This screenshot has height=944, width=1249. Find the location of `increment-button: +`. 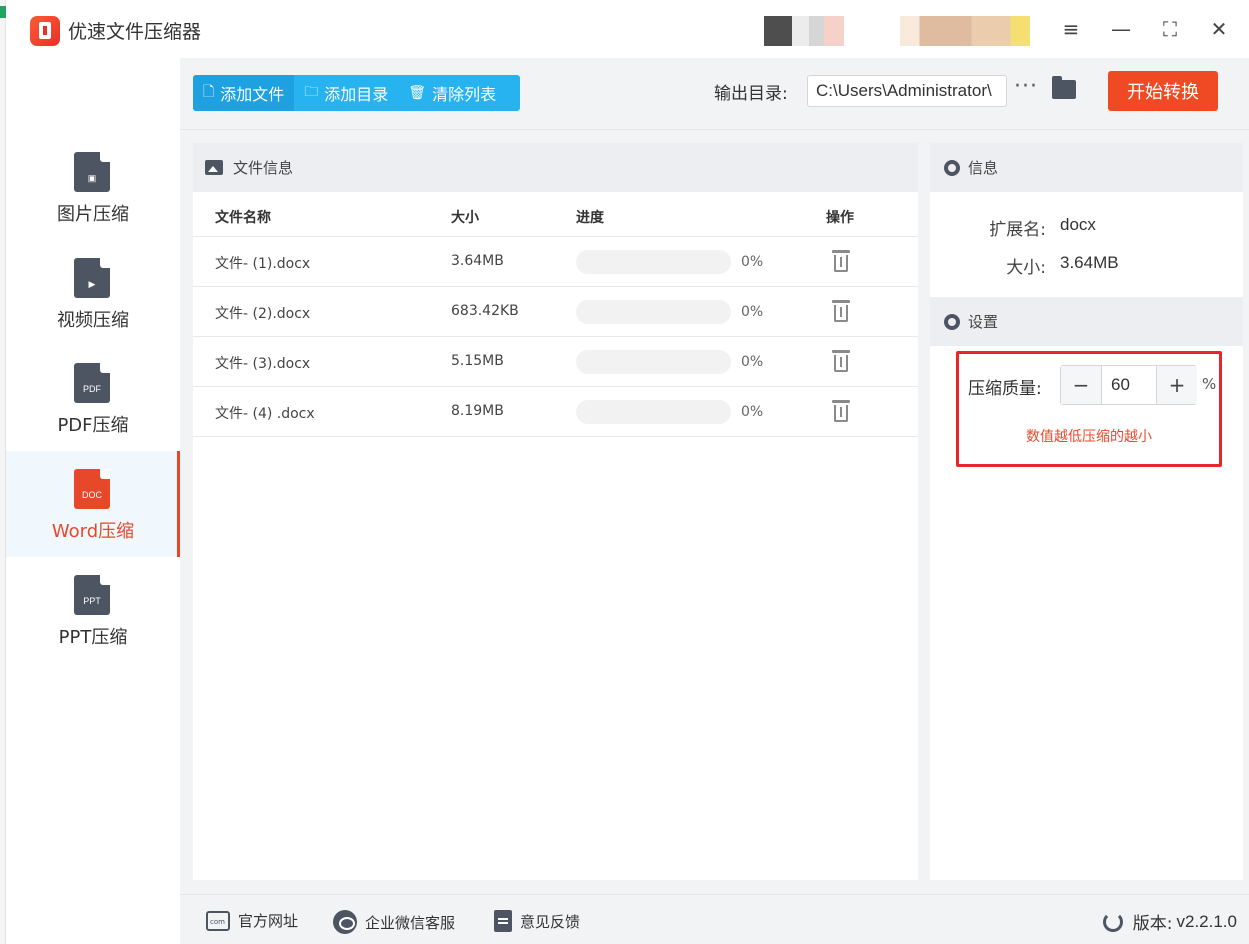

increment-button: + is located at coordinates (1177, 385).